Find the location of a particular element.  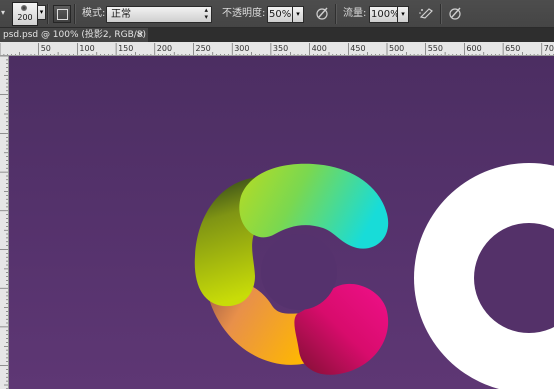

ruler-label: 100 is located at coordinates (86, 48).